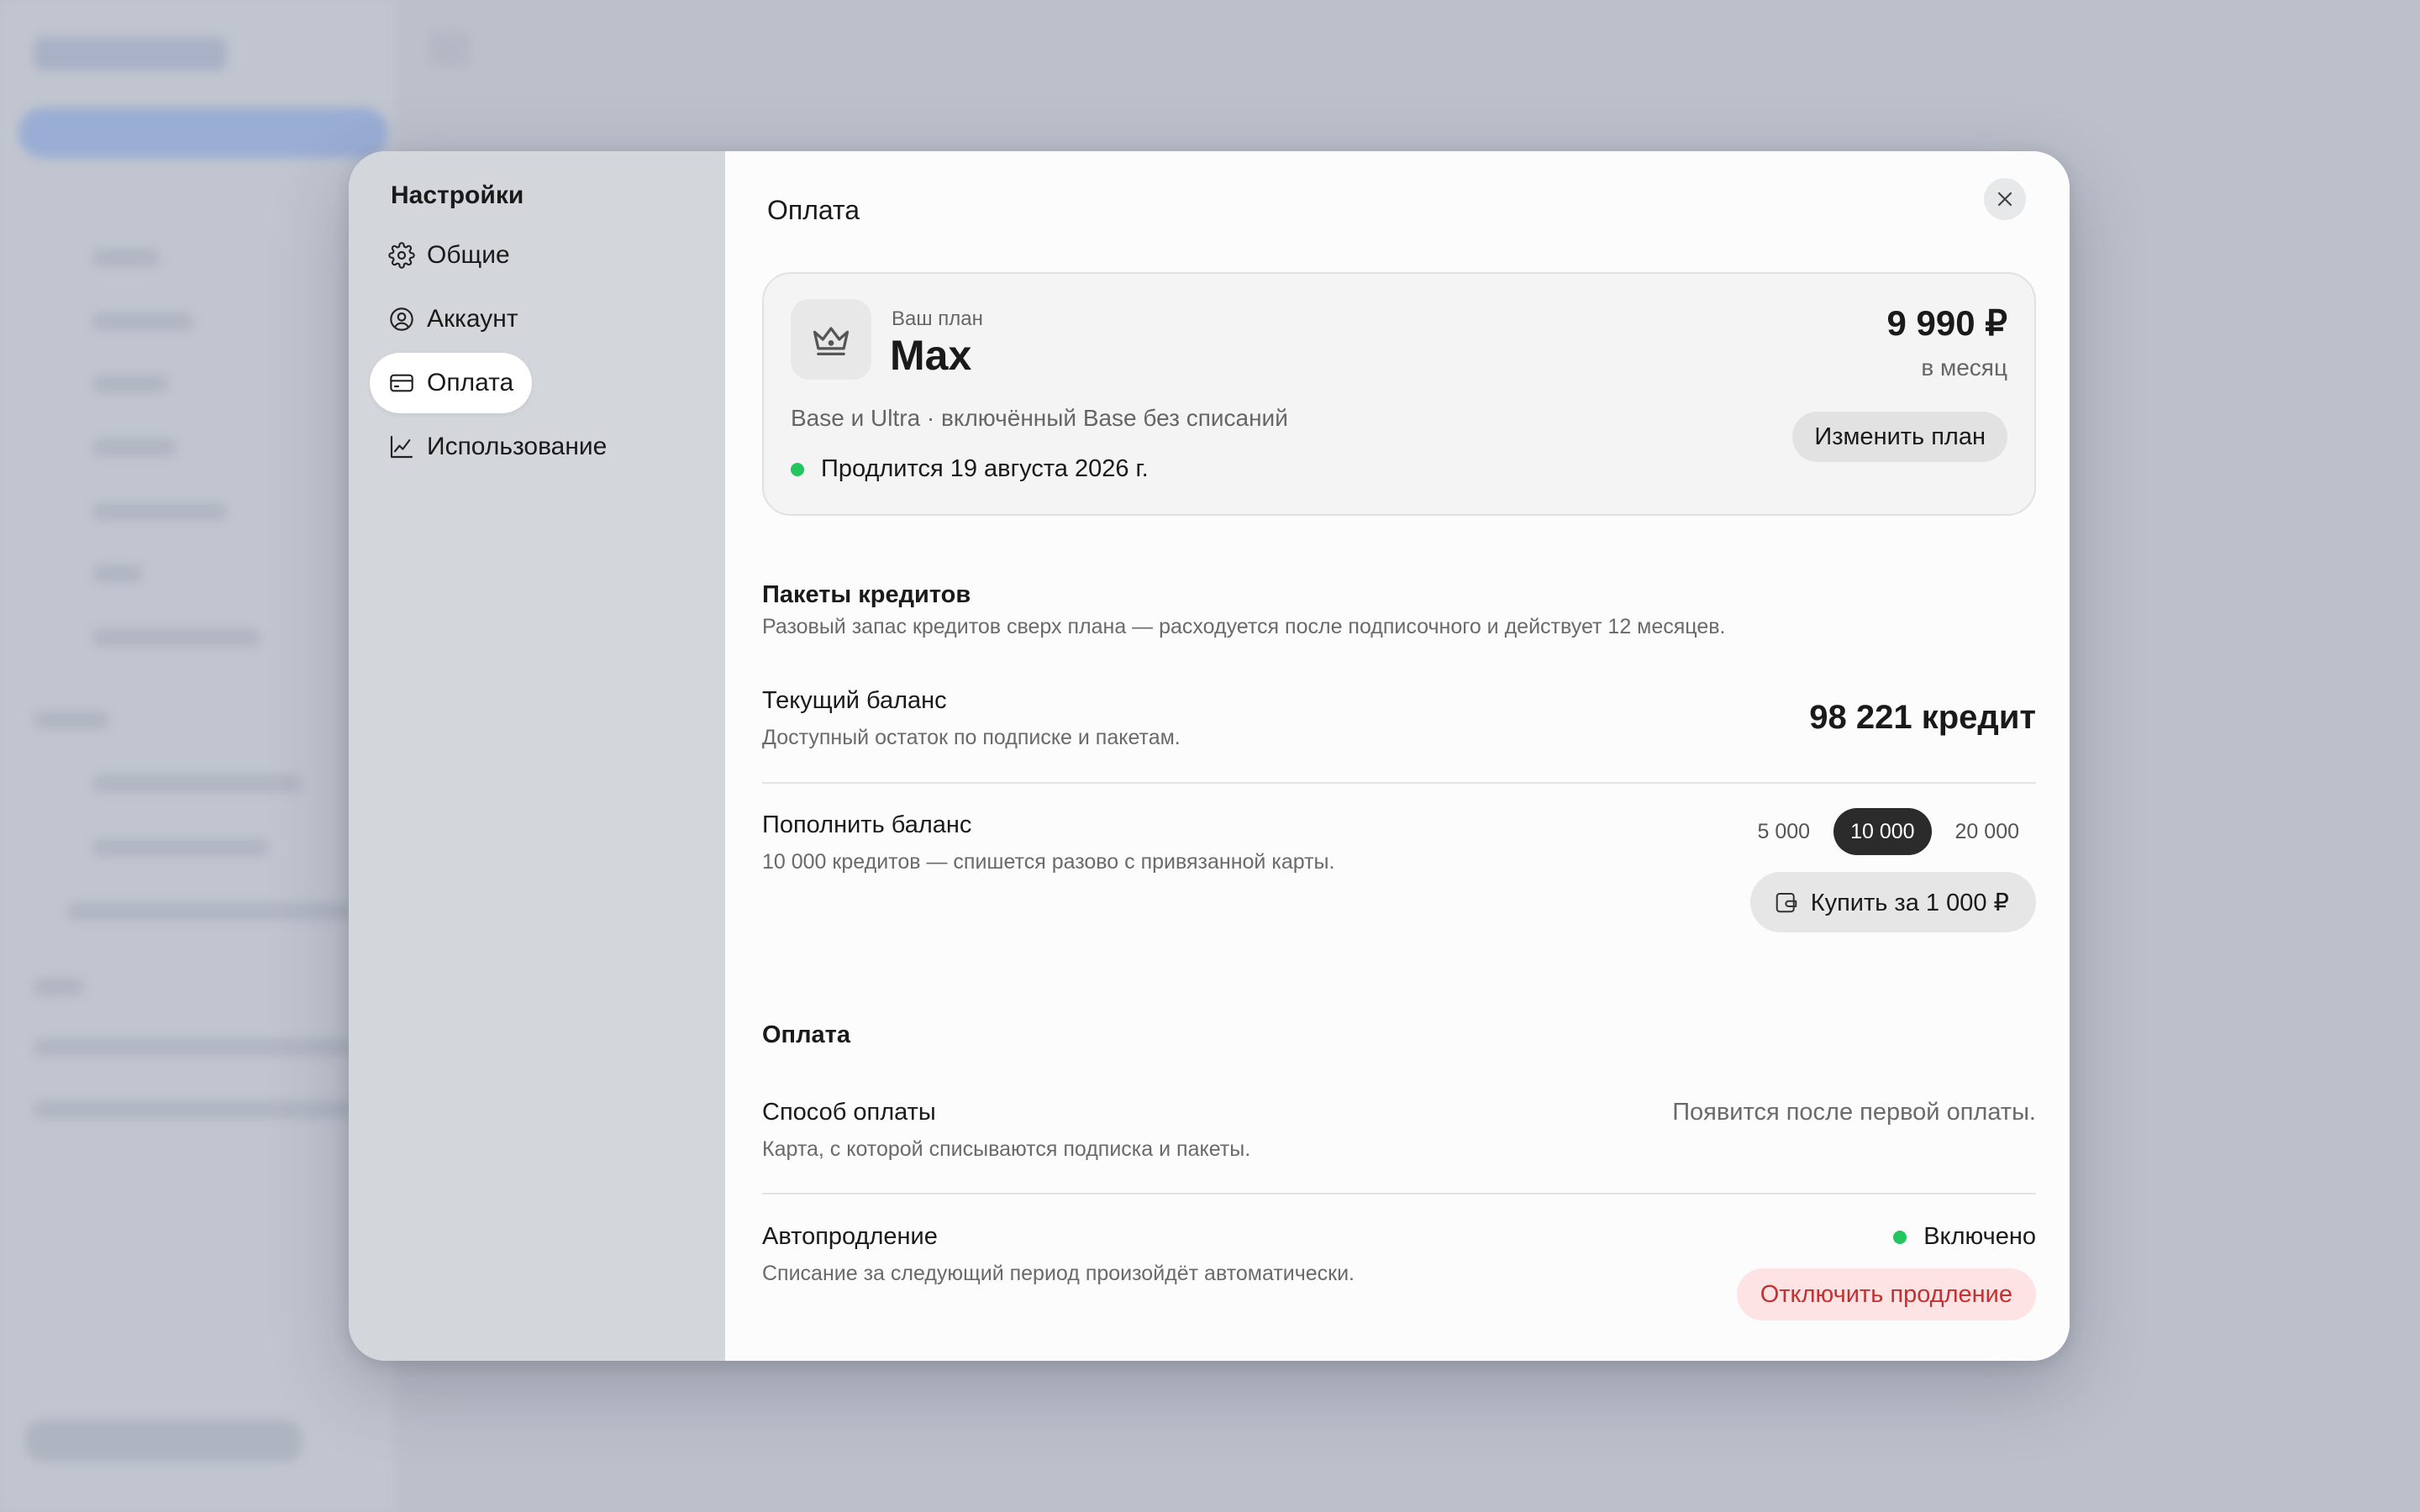  I want to click on amount-selector: 5 000 10 000 20 000, so click(1889, 831).